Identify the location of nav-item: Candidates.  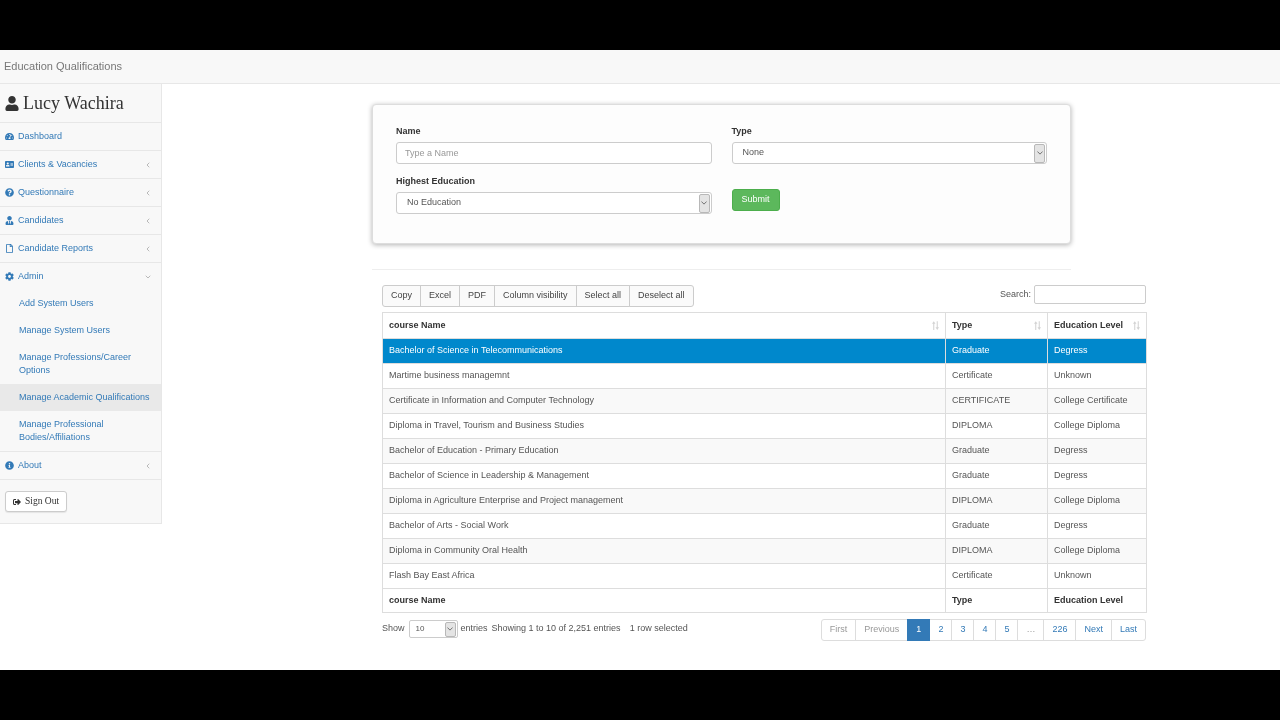
(80, 220).